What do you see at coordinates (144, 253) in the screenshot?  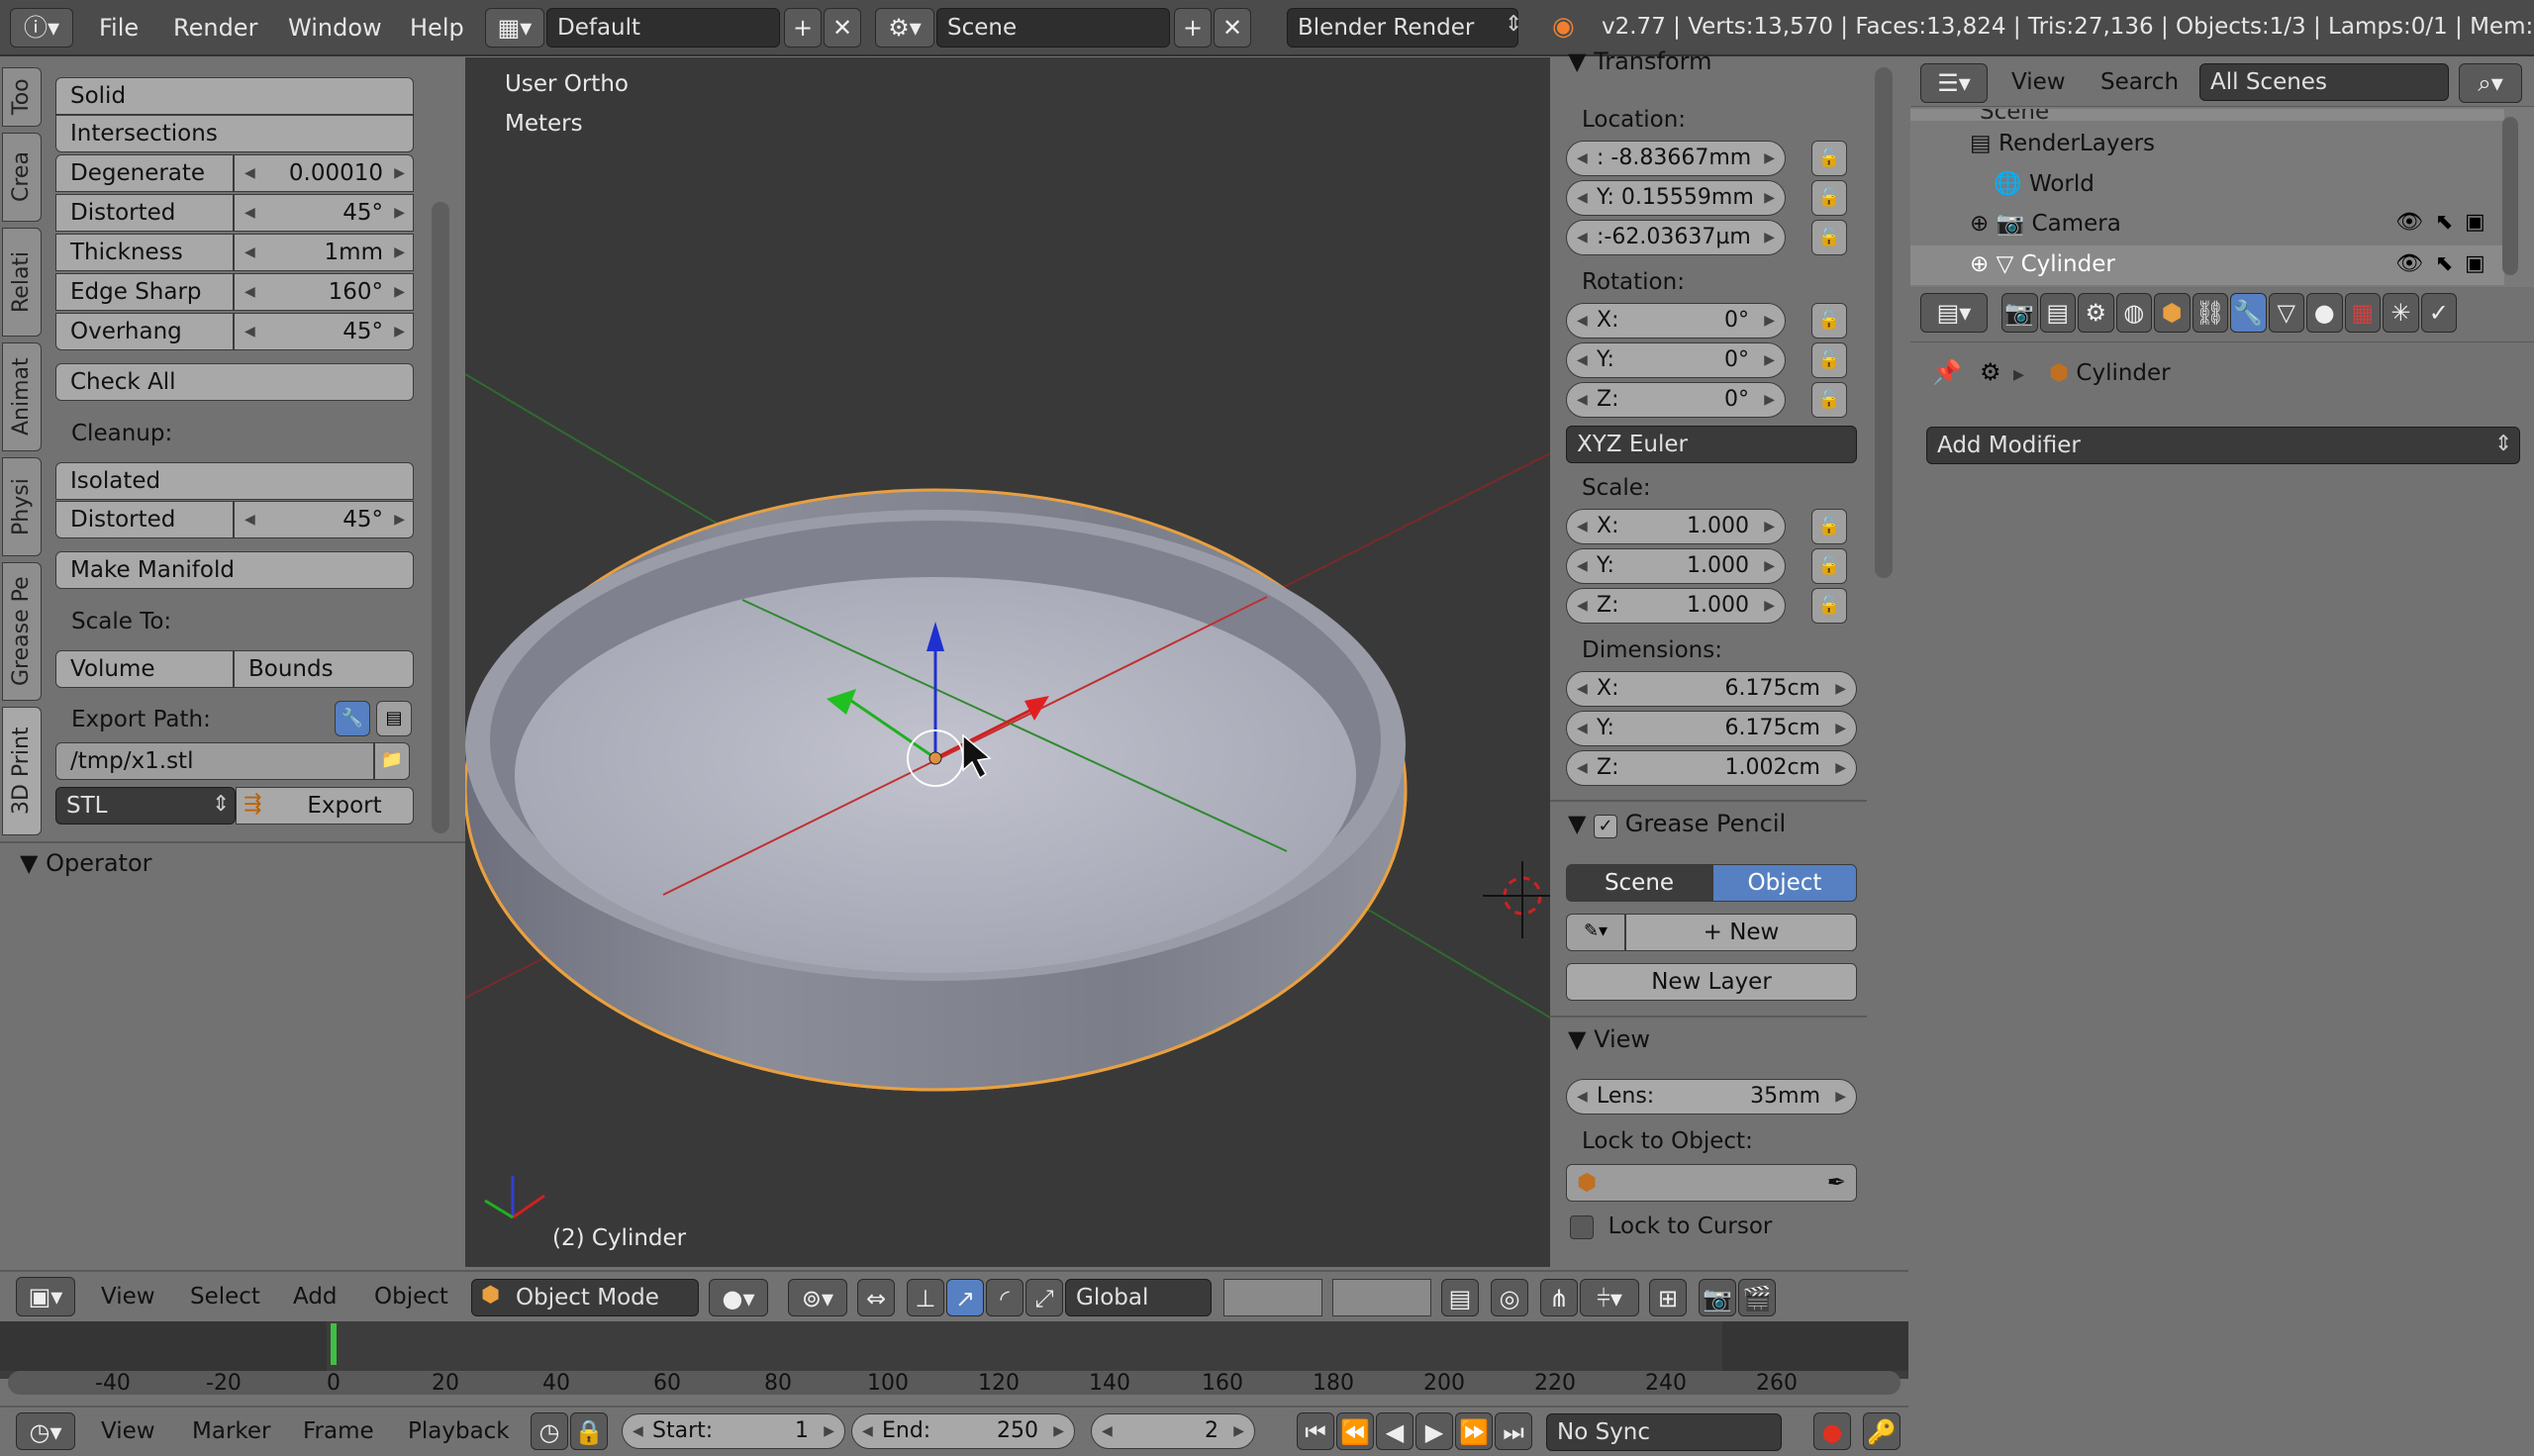 I see `thickness-button: Thickness` at bounding box center [144, 253].